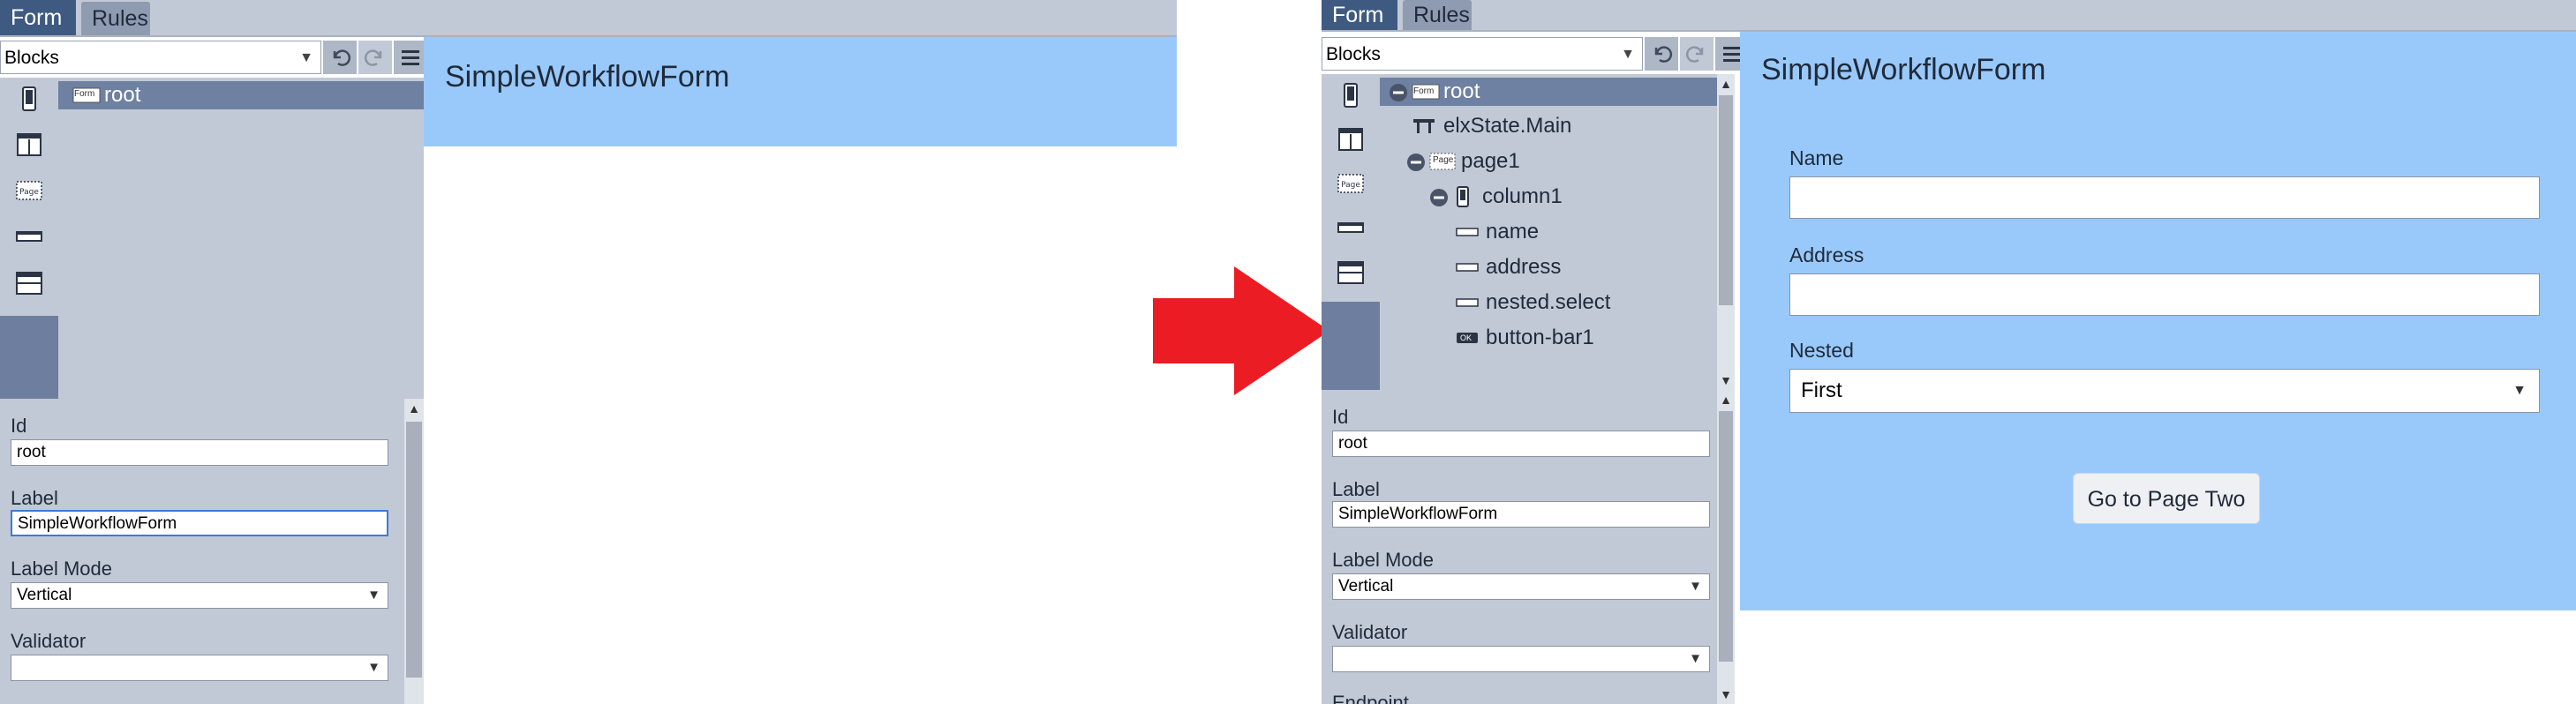 The width and height of the screenshot is (2576, 704). I want to click on go-to-page-two-button: Go to Page Two, so click(2167, 498).